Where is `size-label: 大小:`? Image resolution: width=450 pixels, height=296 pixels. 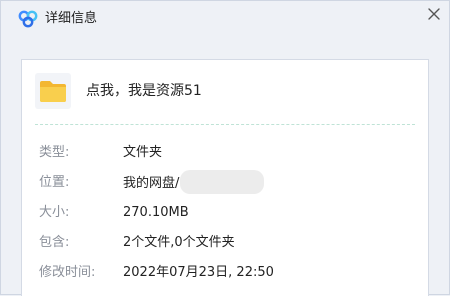 size-label: 大小: is located at coordinates (54, 212).